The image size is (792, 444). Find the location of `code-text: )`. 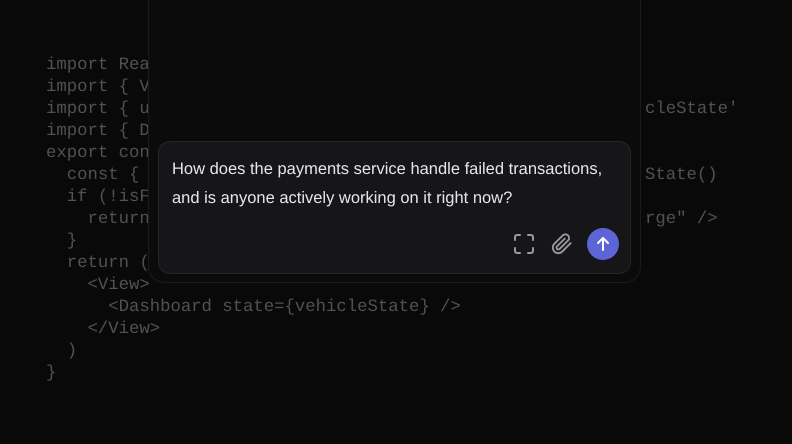

code-text: ) is located at coordinates (72, 352).